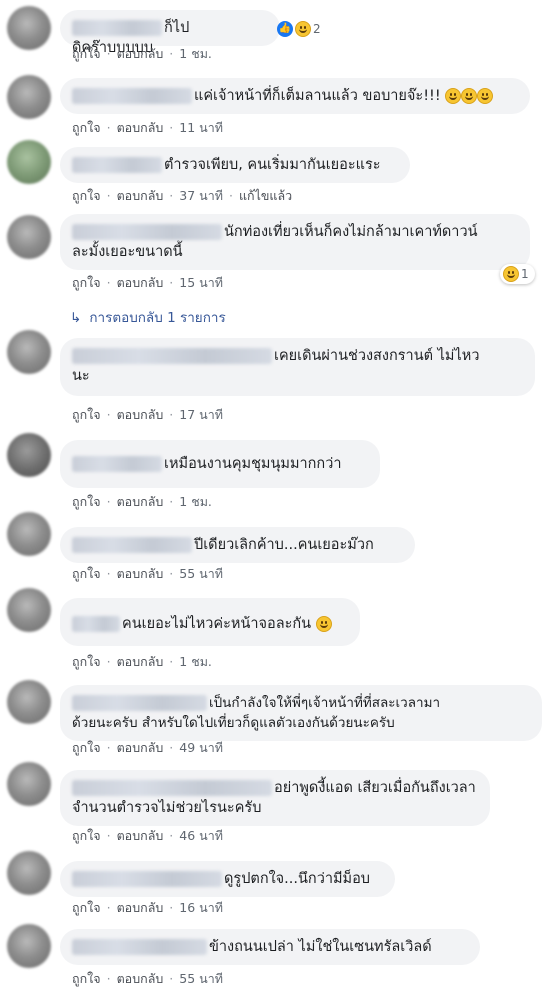  Describe the element at coordinates (201, 195) in the screenshot. I see `timestamp: 37 นาที` at that location.